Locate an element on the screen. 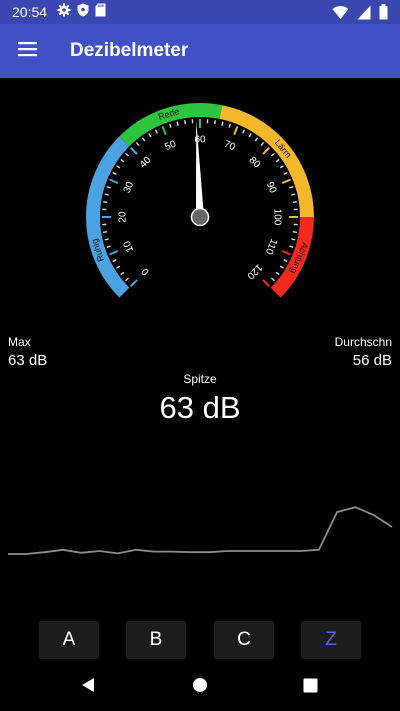 The image size is (400, 711). gauge-scale-label: 10 is located at coordinates (129, 246).